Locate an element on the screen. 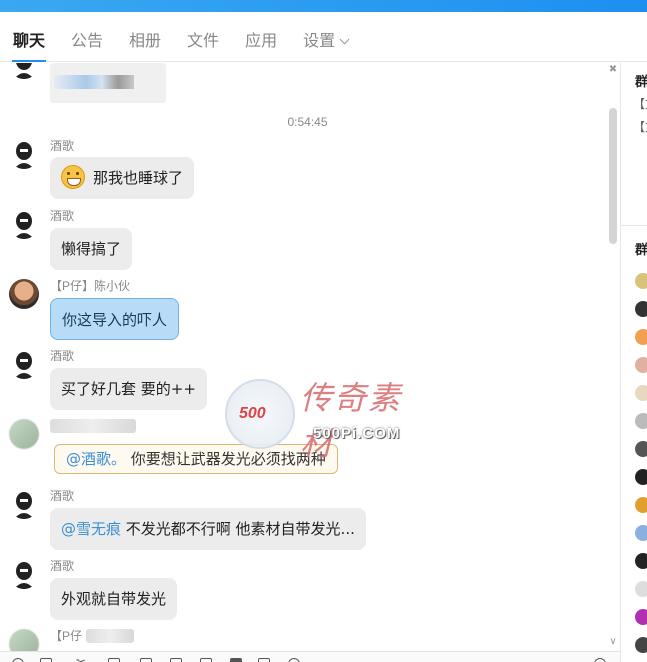 Image resolution: width=647 pixels, height=662 pixels. message-text: 你这导入的吓人 is located at coordinates (115, 320).